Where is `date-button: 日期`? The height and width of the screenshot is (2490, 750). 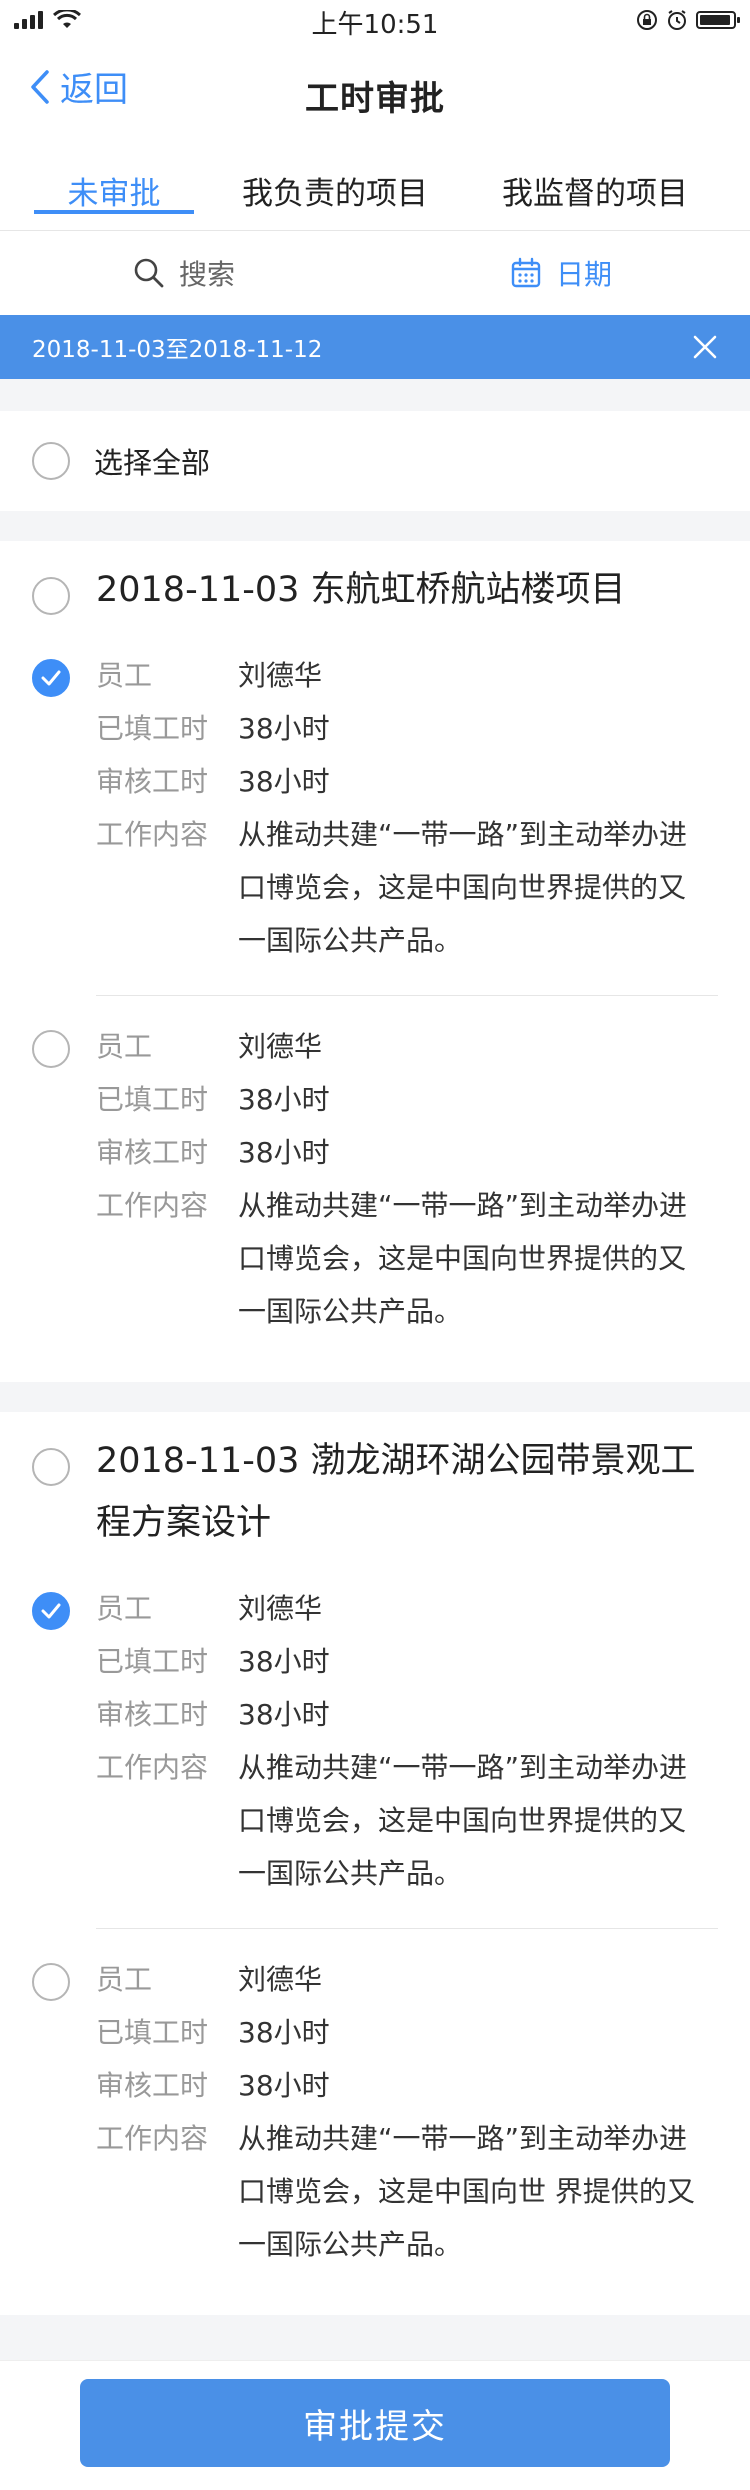
date-button: 日期 is located at coordinates (561, 273).